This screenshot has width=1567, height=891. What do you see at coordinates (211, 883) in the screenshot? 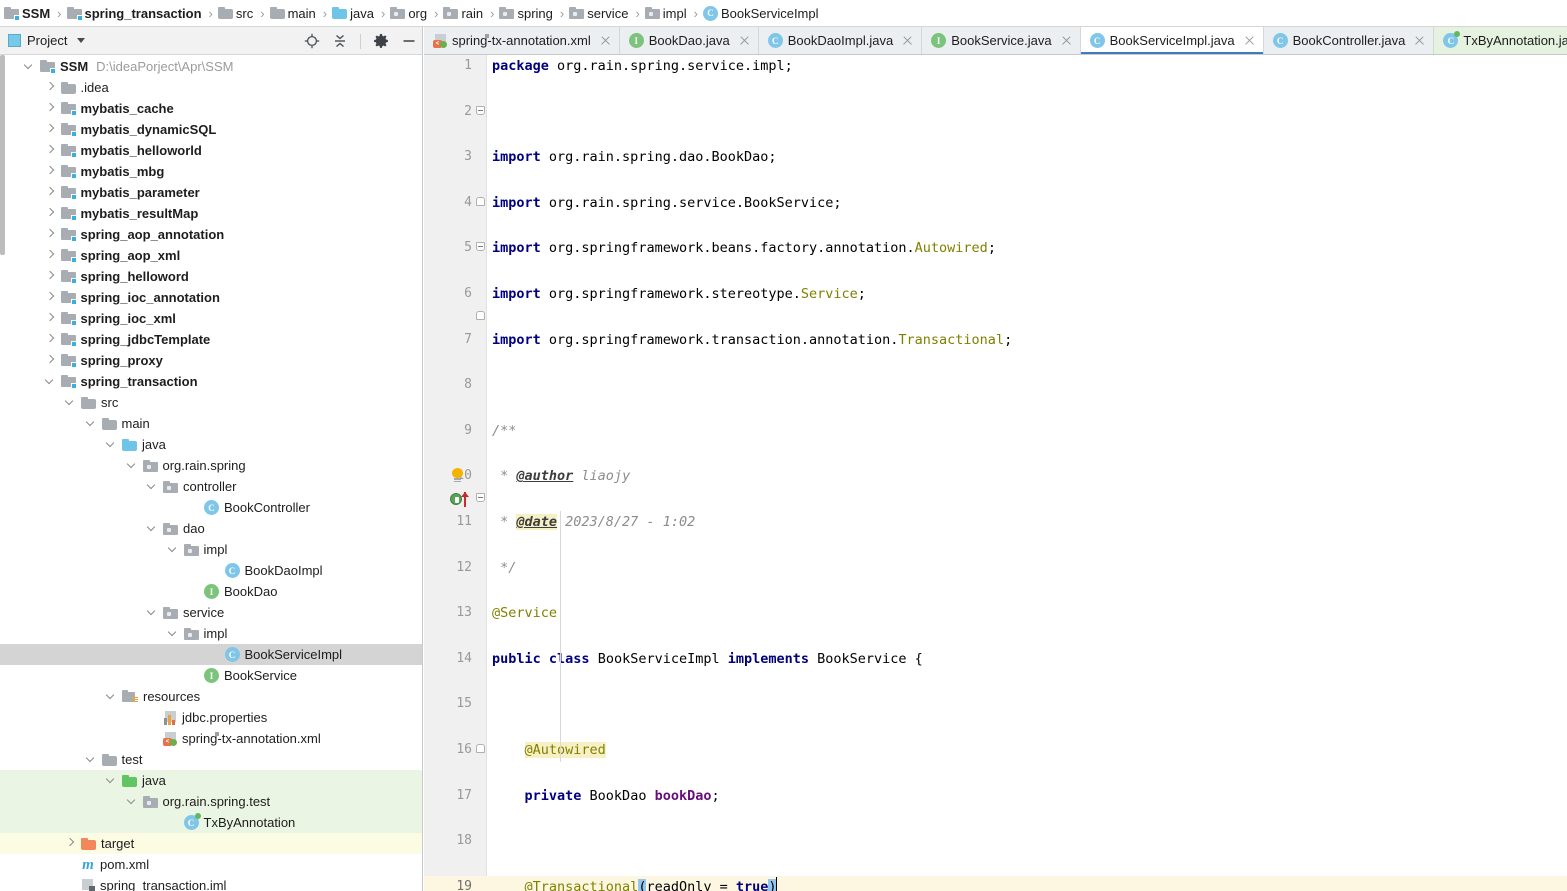
I see `tree-node-spring-transaction-iml: spring_transaction.iml` at bounding box center [211, 883].